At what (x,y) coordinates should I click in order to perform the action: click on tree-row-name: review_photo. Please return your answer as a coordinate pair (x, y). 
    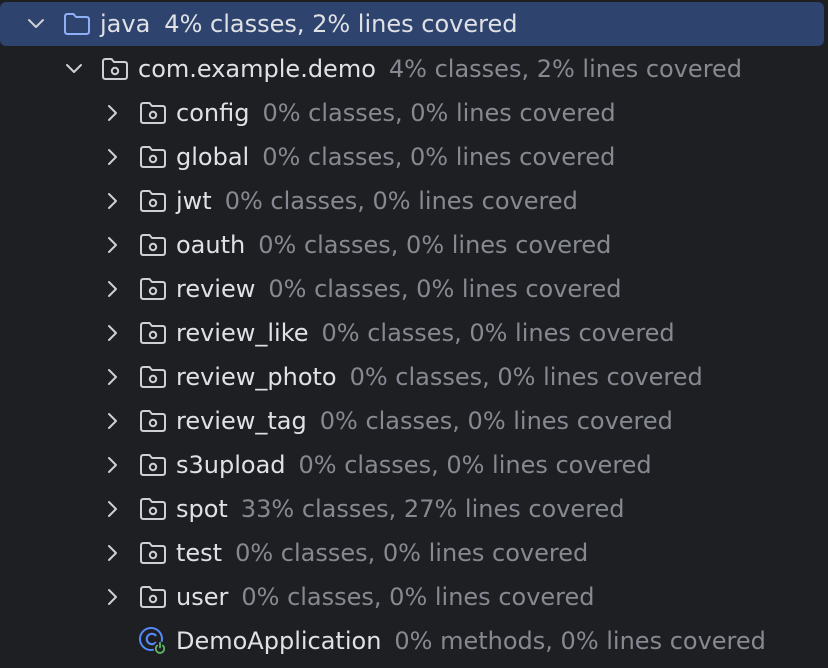
    Looking at the image, I should click on (256, 377).